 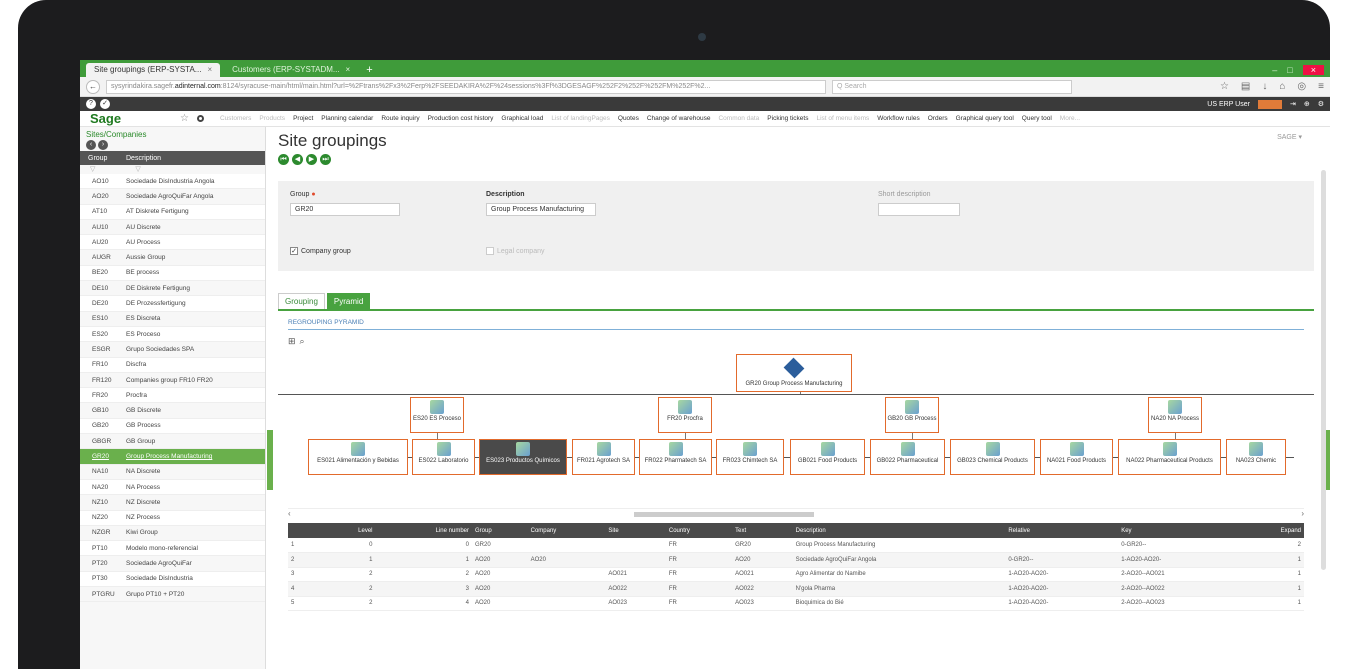 I want to click on menu-item: Products, so click(x=272, y=118).